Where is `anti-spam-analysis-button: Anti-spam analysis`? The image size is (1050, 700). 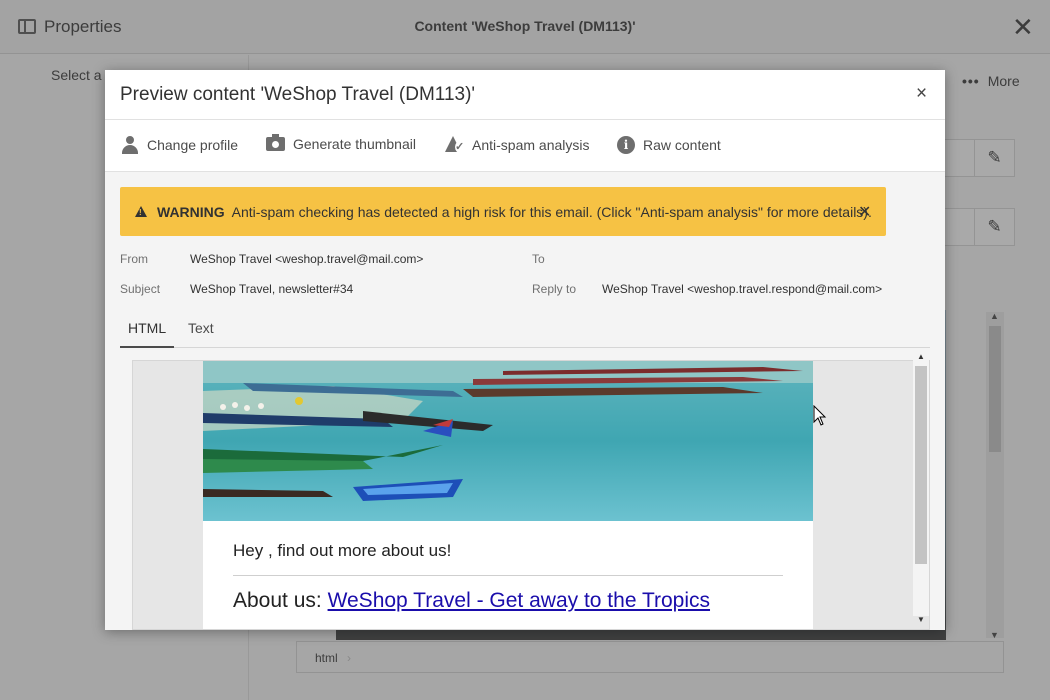 anti-spam-analysis-button: Anti-spam analysis is located at coordinates (517, 145).